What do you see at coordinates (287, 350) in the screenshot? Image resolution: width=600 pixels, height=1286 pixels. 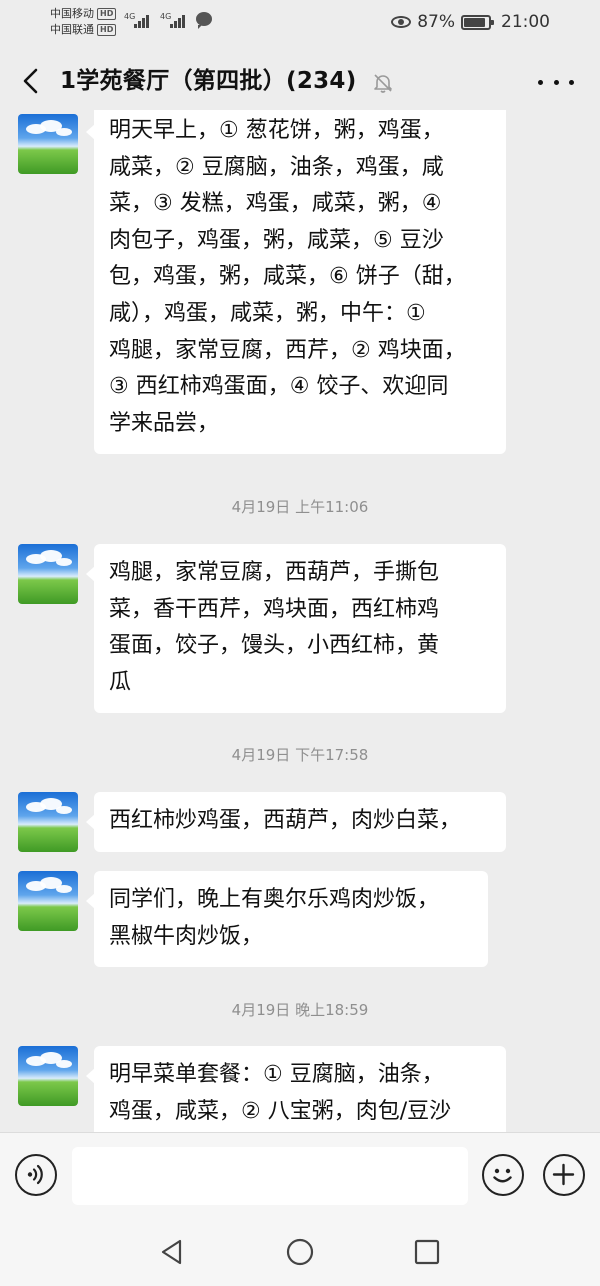 I see `message-line: 鸡腿，家常豆腐，西芹，② 鸡块面，` at bounding box center [287, 350].